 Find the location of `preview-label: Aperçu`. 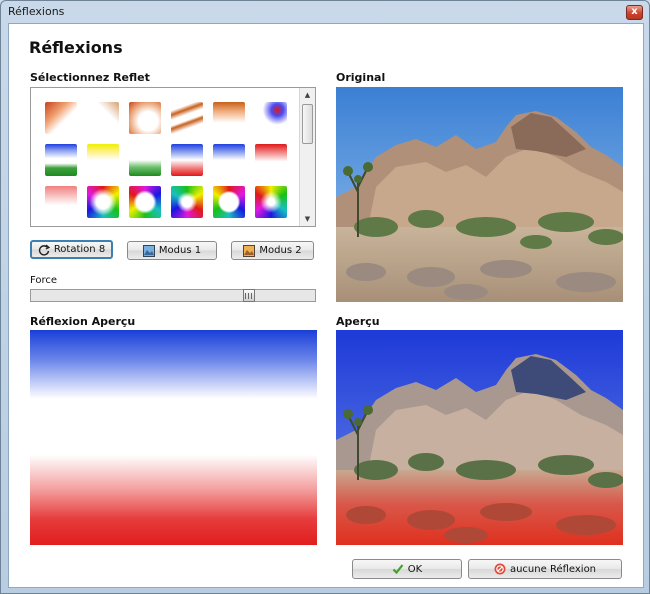

preview-label: Aperçu is located at coordinates (358, 321).